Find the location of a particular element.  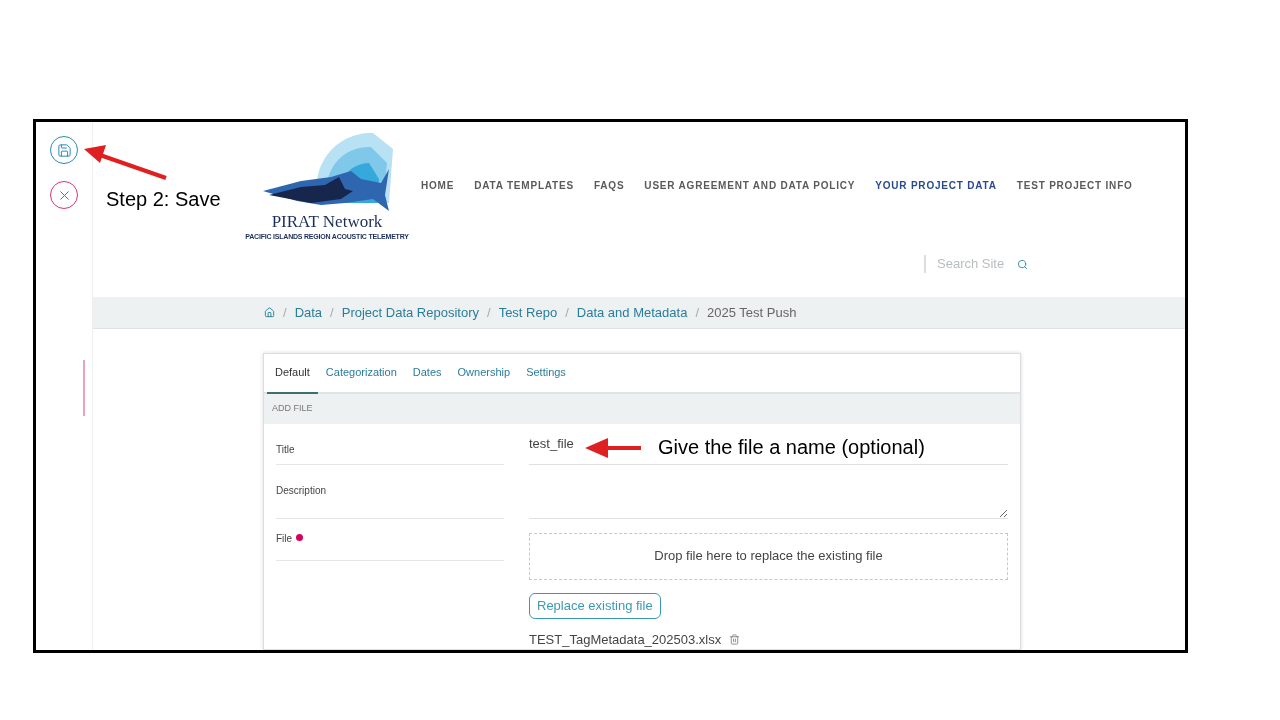

field-label: Description is located at coordinates (301, 490).